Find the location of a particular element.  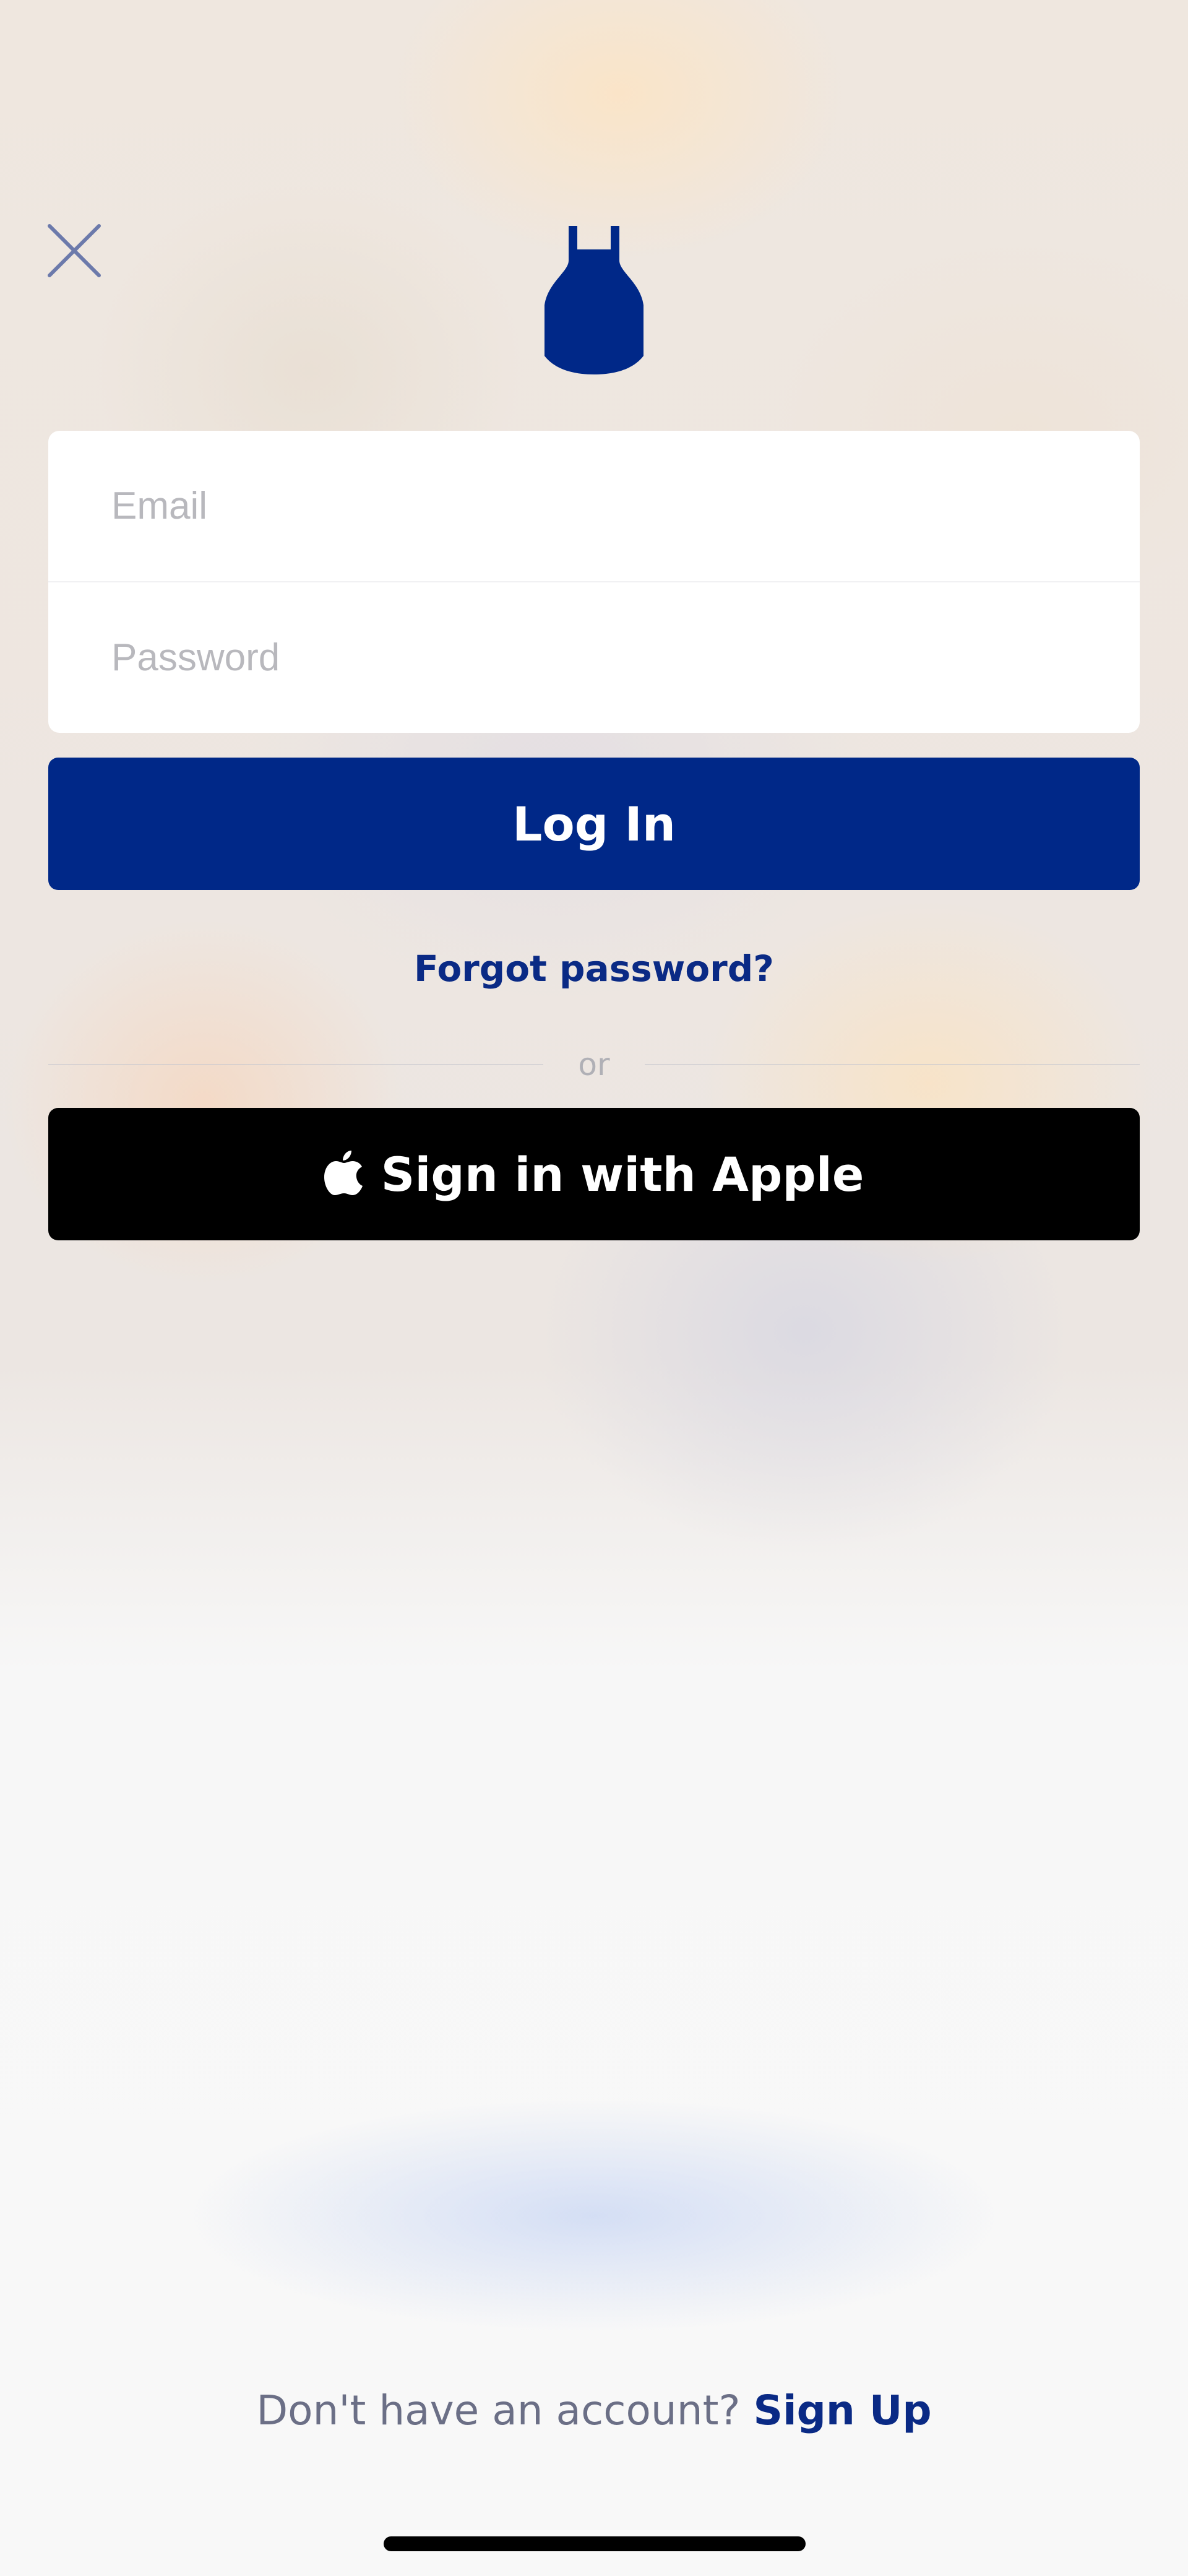

login-button: Log In is located at coordinates (594, 824).